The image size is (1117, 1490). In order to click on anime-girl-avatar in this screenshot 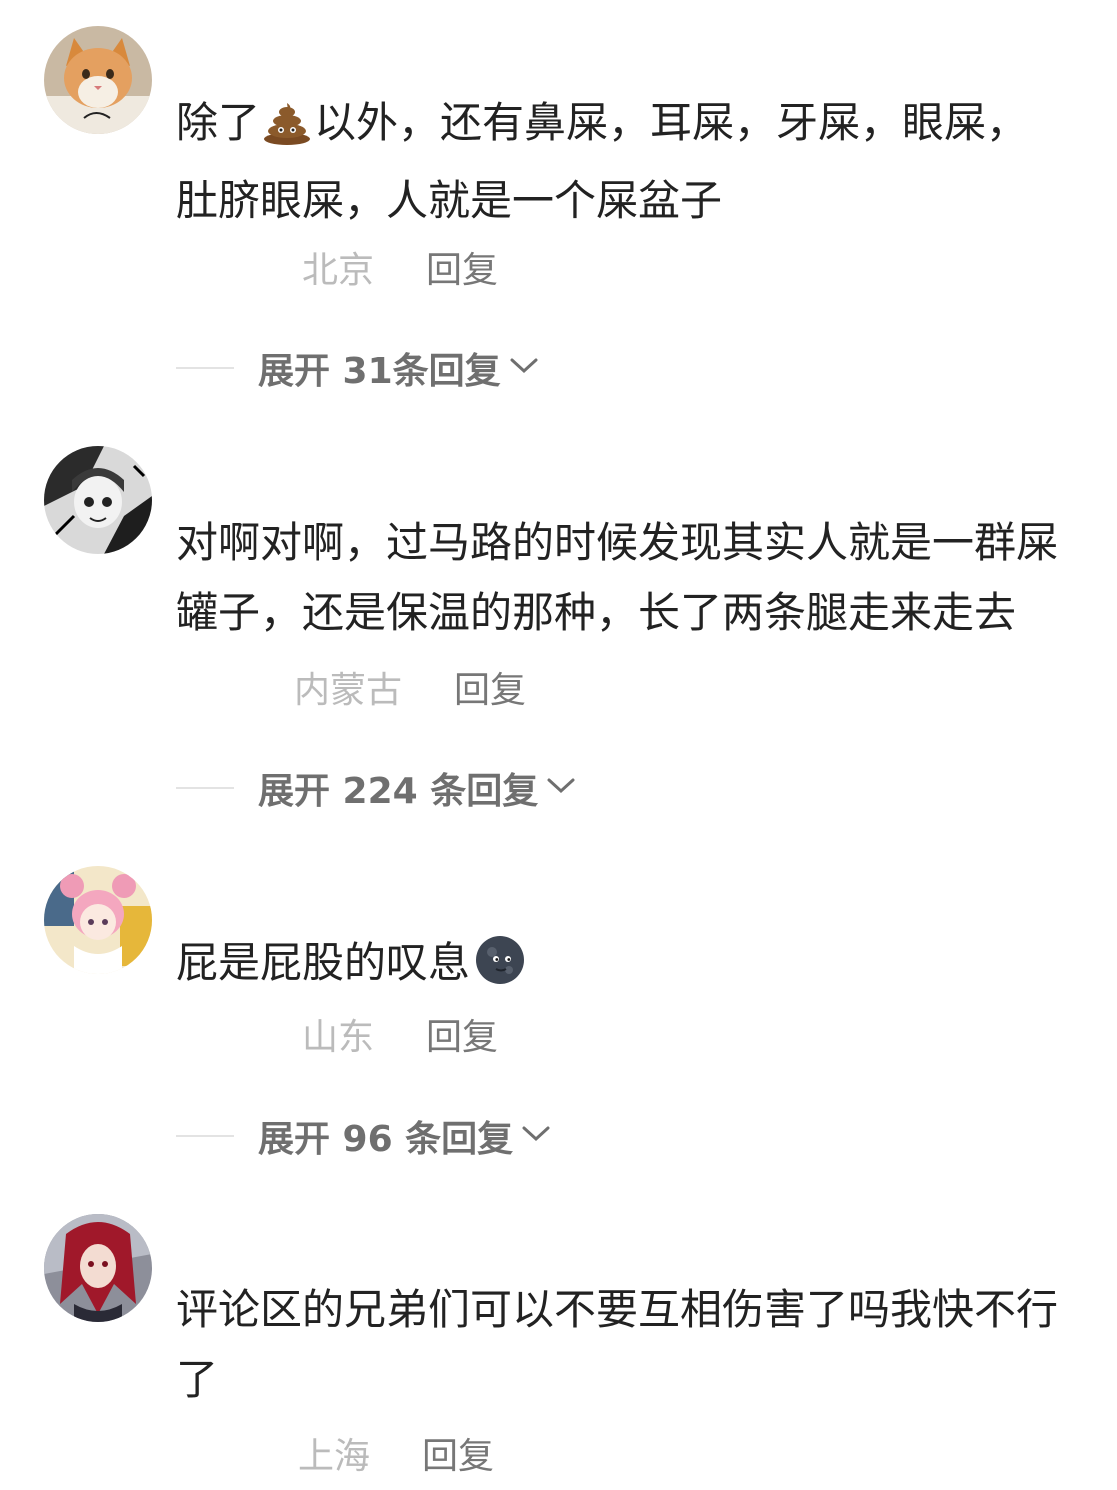, I will do `click(98, 920)`.